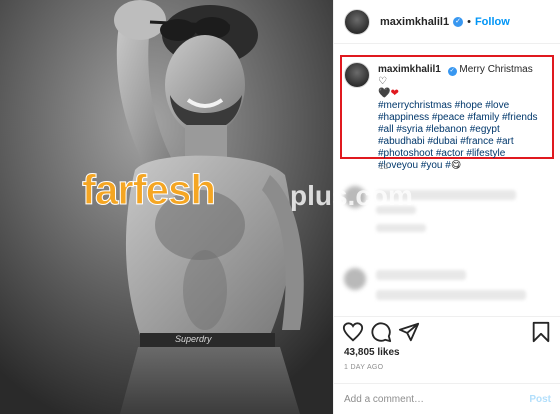 Image resolution: width=560 pixels, height=414 pixels. What do you see at coordinates (382, 81) in the screenshot?
I see `white-heart-icon: ♡` at bounding box center [382, 81].